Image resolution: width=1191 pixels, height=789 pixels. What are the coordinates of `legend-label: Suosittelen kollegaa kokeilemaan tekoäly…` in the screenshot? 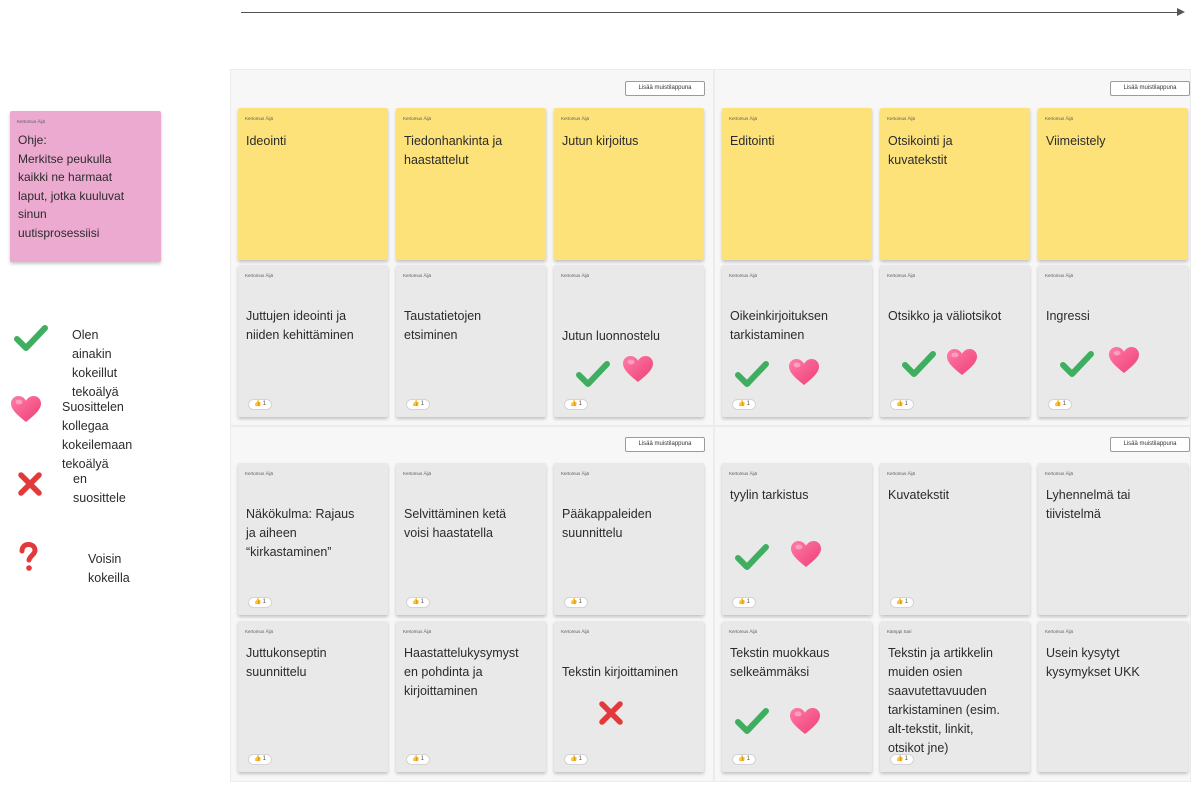 It's located at (97, 435).